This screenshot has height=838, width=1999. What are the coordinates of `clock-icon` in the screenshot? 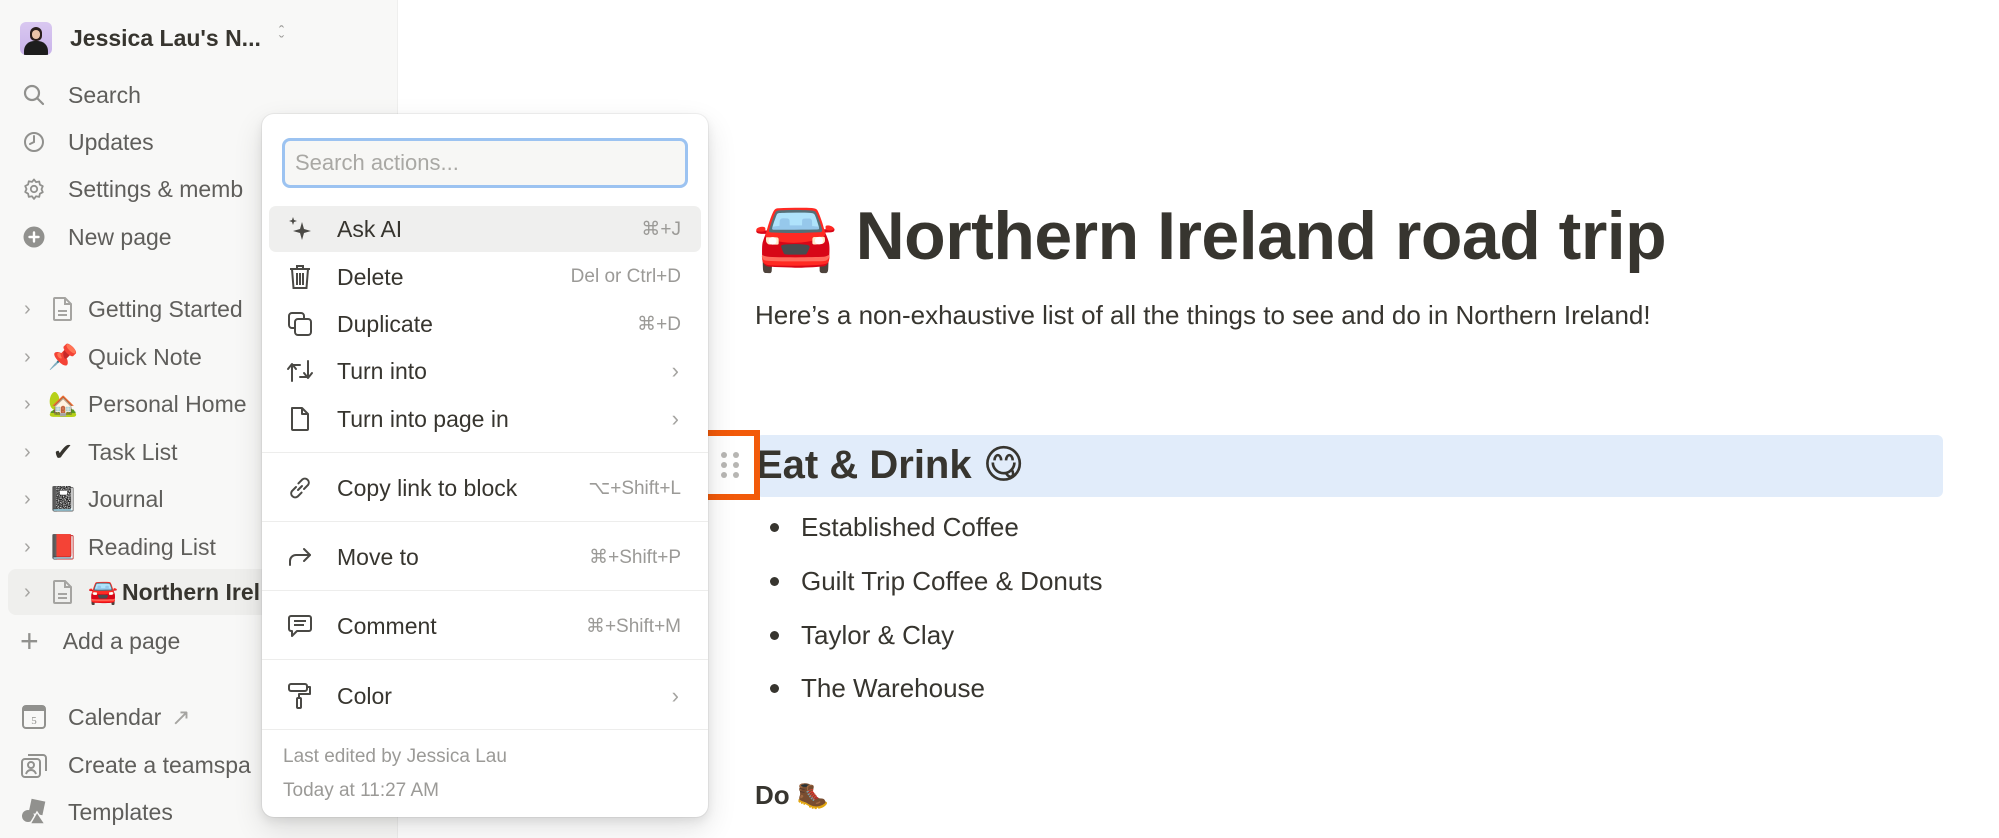 It's located at (34, 142).